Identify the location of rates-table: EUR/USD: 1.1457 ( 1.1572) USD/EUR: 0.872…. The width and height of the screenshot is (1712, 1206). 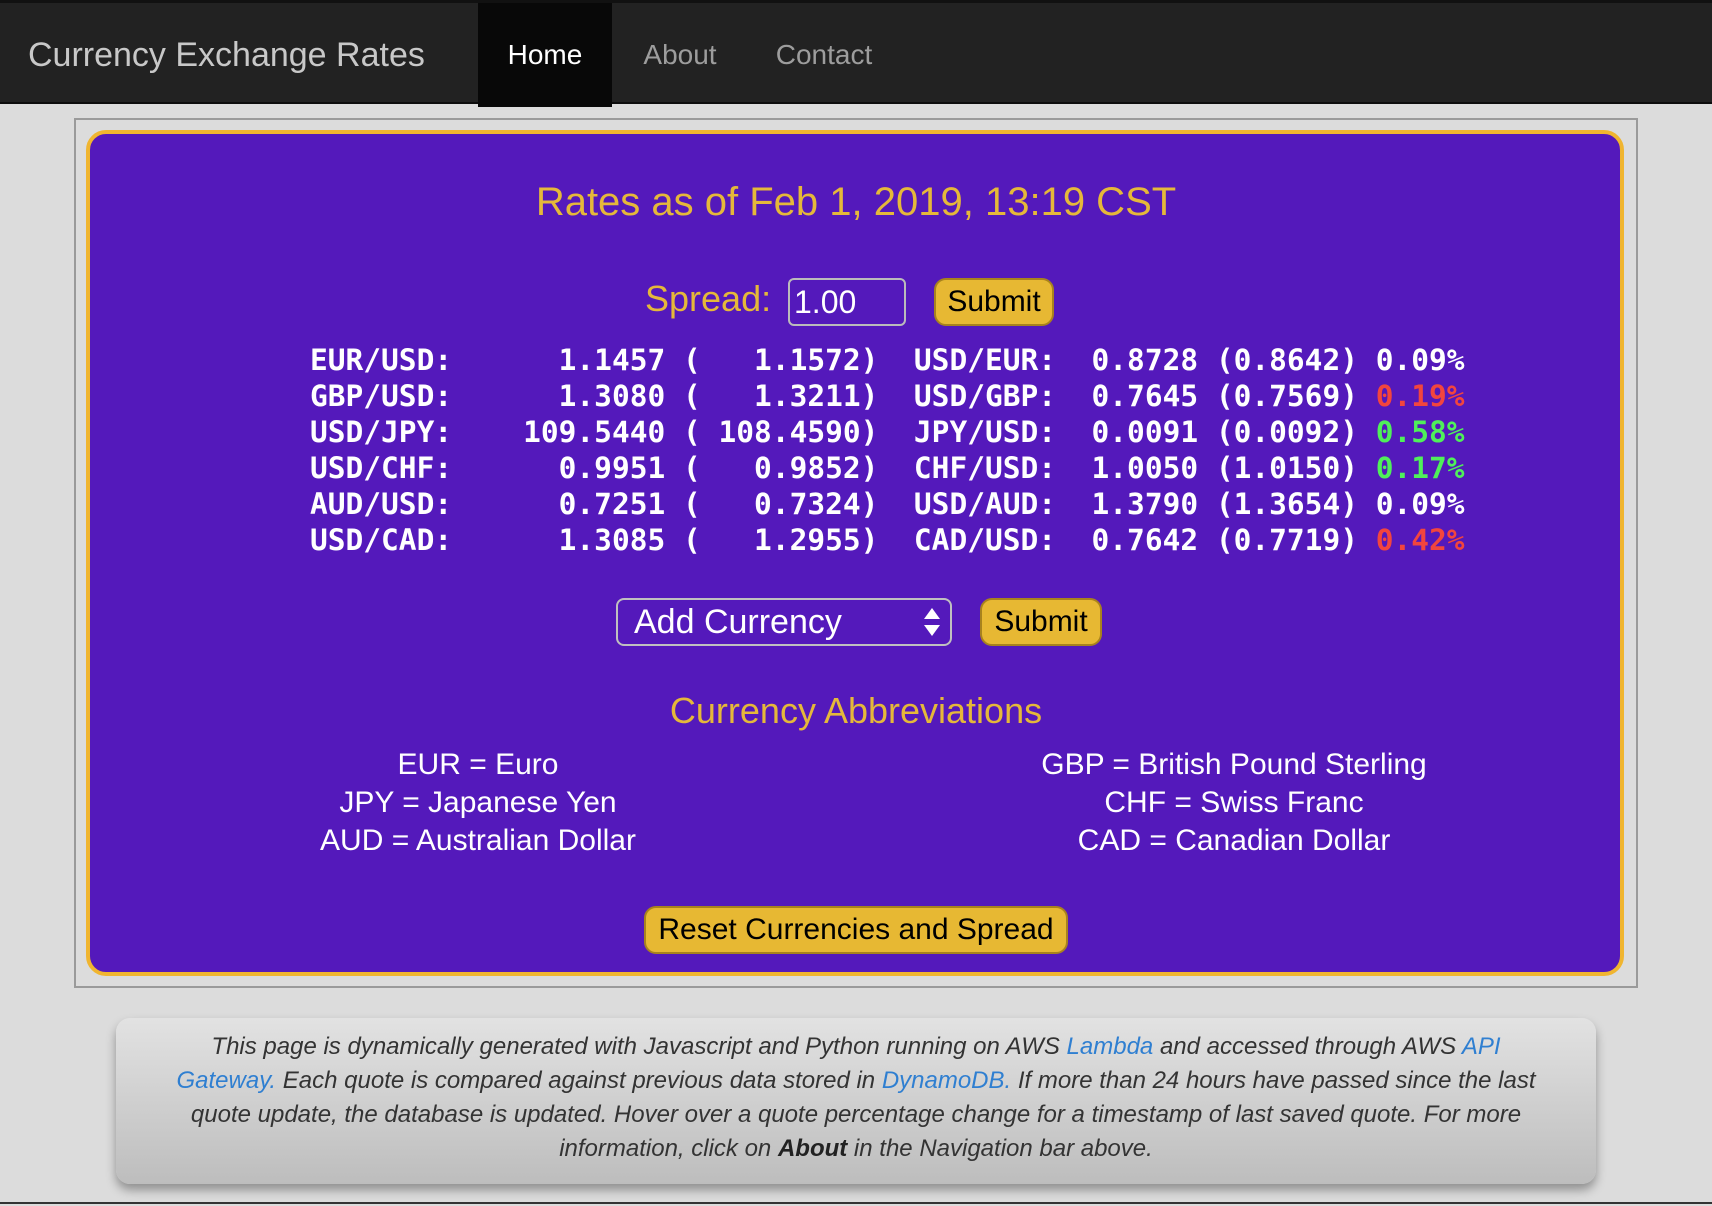
(887, 450).